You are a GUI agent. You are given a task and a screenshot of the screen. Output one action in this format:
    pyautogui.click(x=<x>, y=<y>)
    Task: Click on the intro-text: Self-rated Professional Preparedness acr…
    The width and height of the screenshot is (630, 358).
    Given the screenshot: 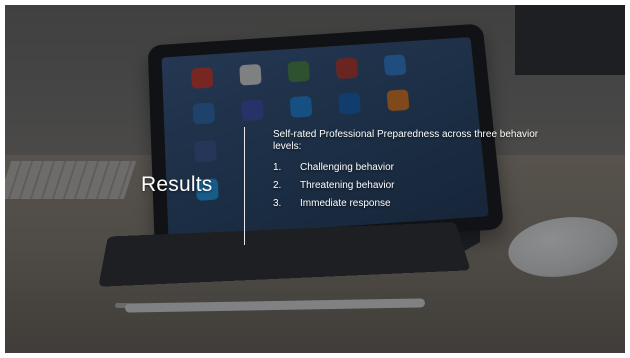 What is the action you would take?
    pyautogui.click(x=406, y=140)
    